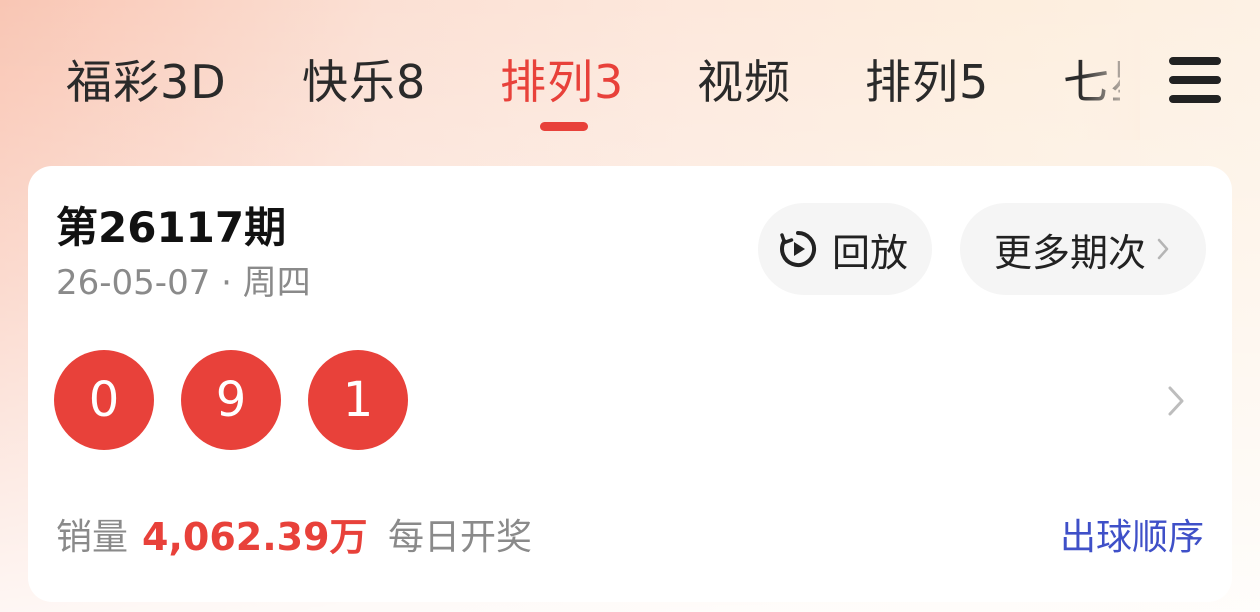 This screenshot has width=1260, height=612. What do you see at coordinates (1110, 85) in the screenshot?
I see `tabs-fade-overlay` at bounding box center [1110, 85].